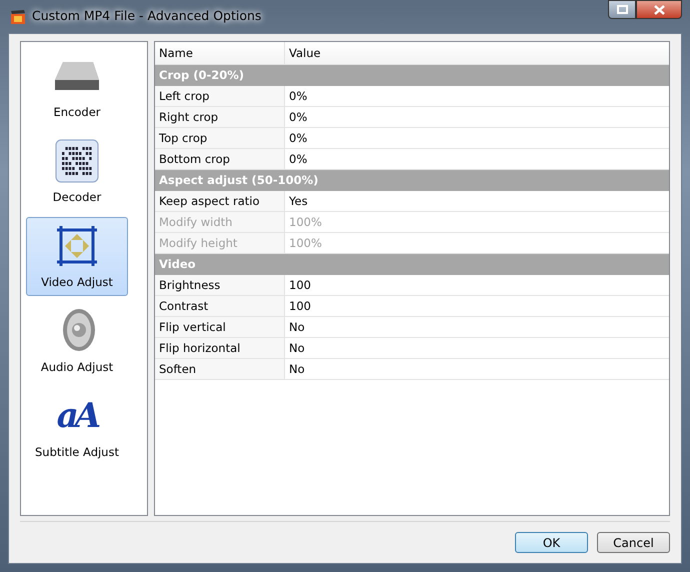 This screenshot has height=572, width=690. I want to click on section-header: Aspect adjust (50-100%), so click(412, 180).